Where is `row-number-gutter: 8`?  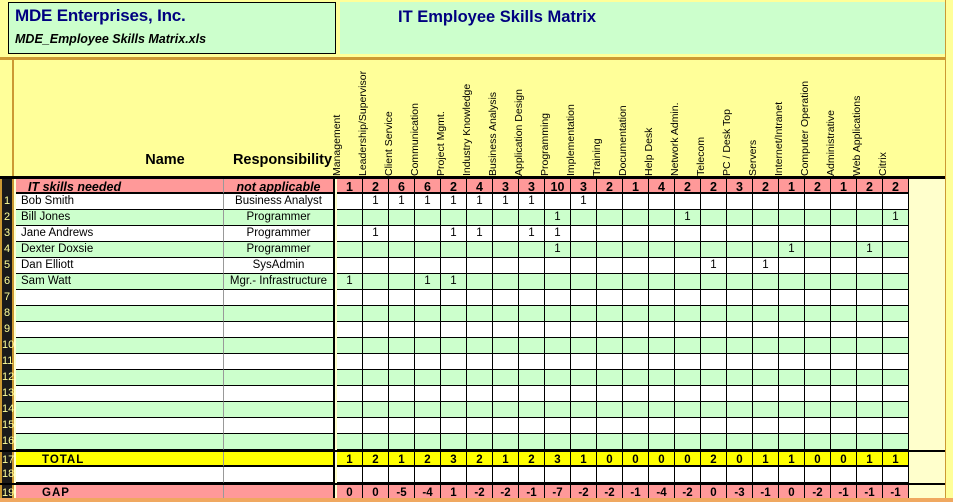 row-number-gutter: 8 is located at coordinates (7, 314).